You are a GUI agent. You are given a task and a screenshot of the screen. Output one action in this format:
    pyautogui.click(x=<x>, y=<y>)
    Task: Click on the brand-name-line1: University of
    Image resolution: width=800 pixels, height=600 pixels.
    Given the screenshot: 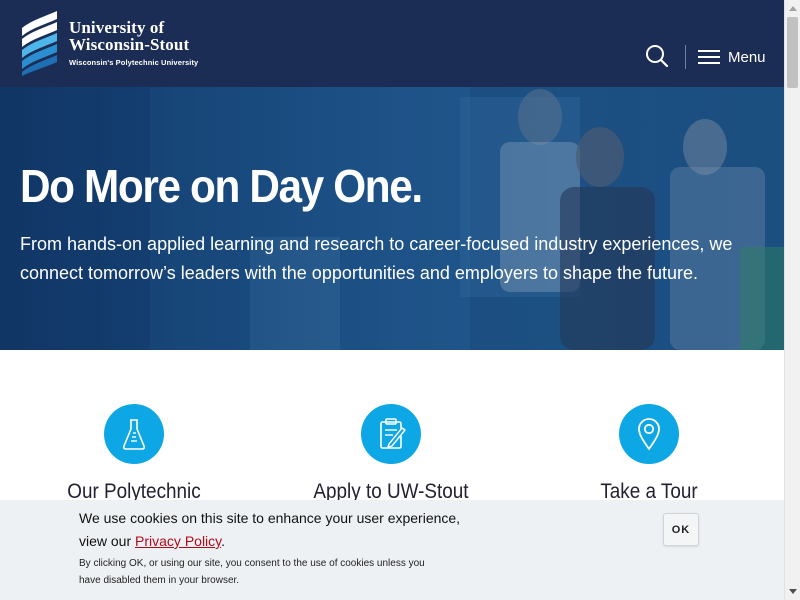 What is the action you would take?
    pyautogui.click(x=117, y=27)
    